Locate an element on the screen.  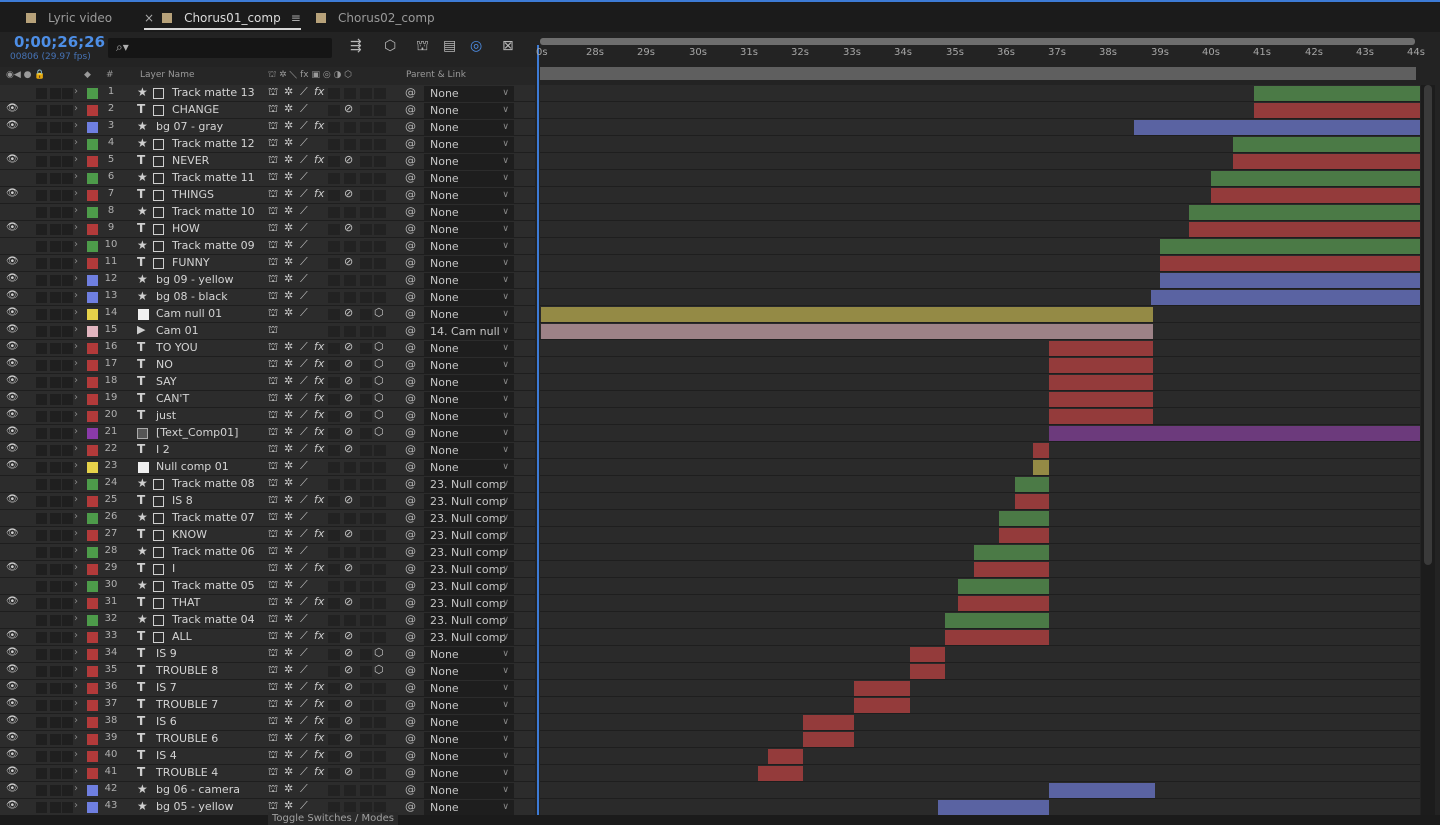
layer-name: bg 06 - camera is located at coordinates (198, 789).